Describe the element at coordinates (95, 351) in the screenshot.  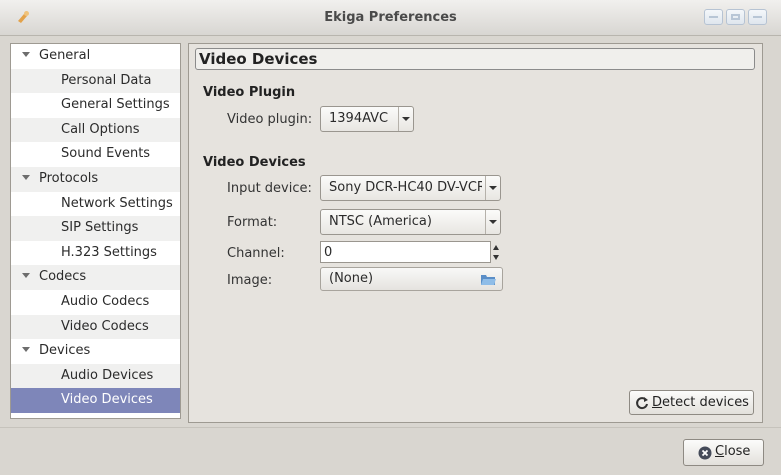
I see `tree-group-devices: Devices` at that location.